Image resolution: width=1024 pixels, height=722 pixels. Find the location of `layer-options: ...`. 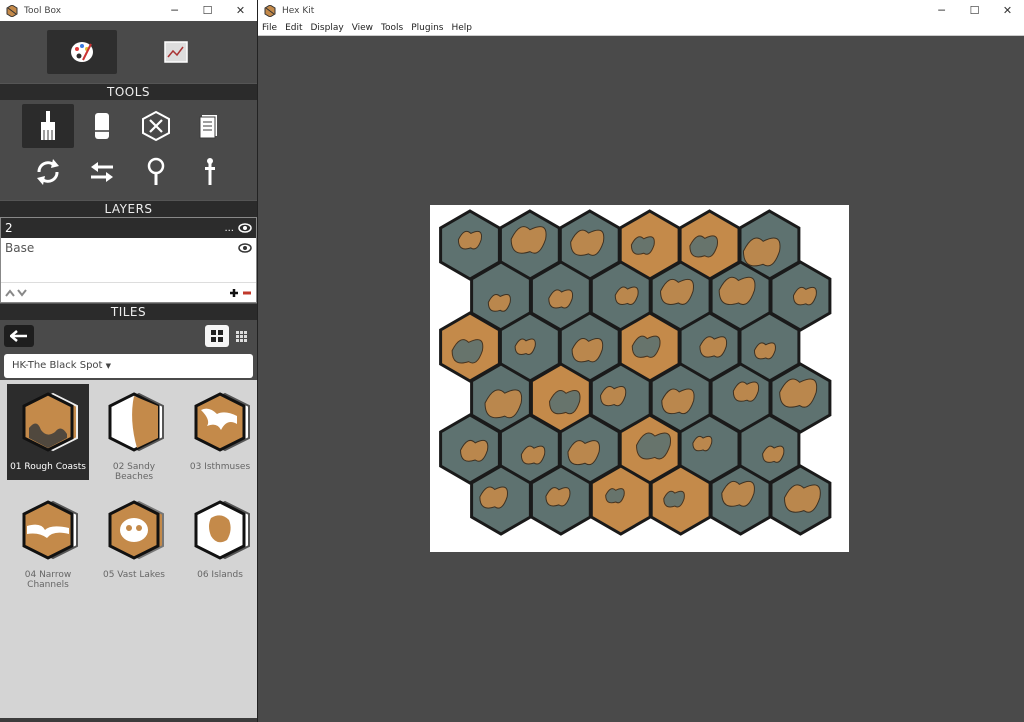

layer-options: ... is located at coordinates (229, 228).